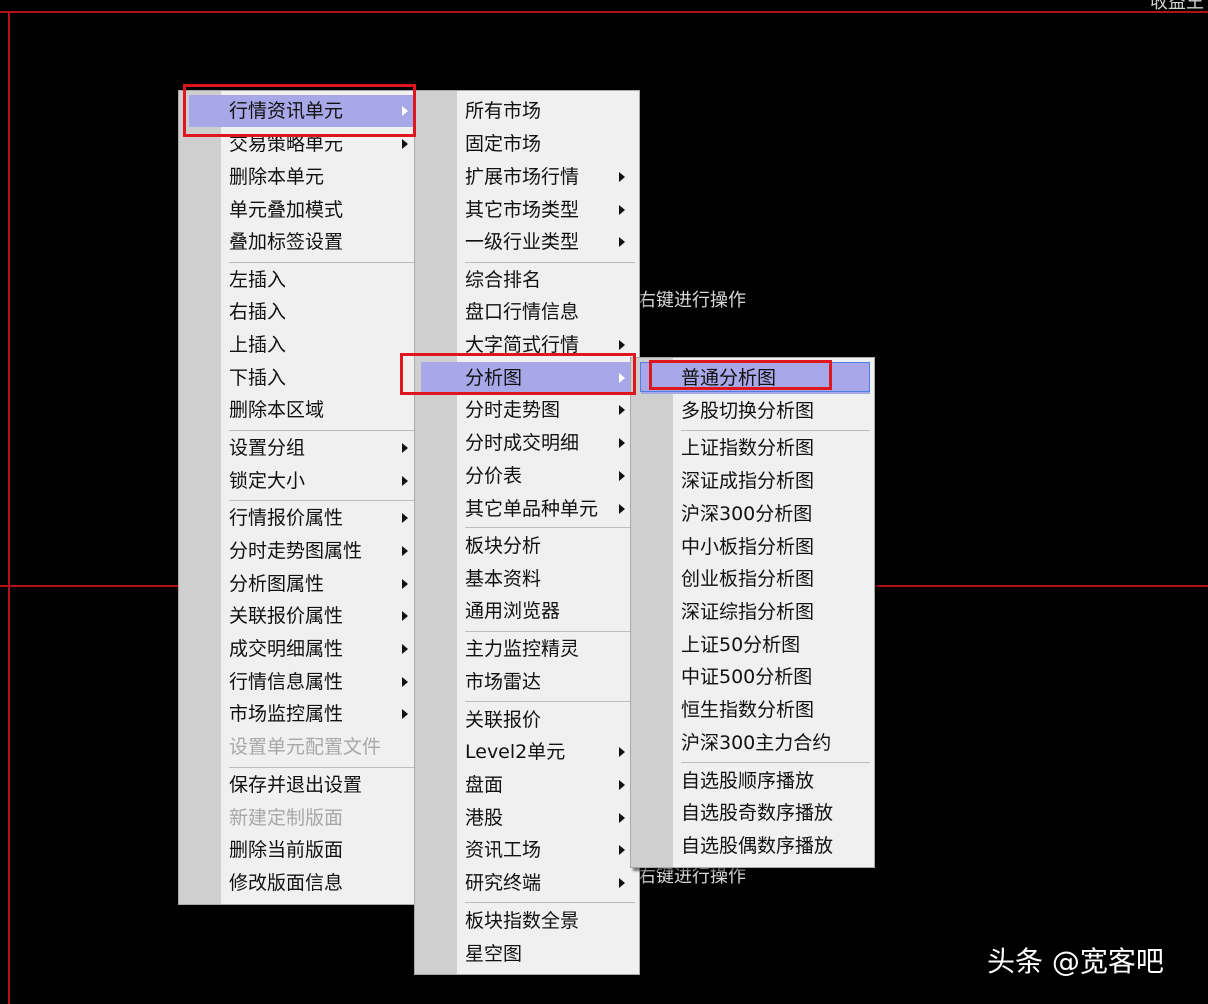  Describe the element at coordinates (522, 443) in the screenshot. I see `menu-item-label: 分时成交明细` at that location.